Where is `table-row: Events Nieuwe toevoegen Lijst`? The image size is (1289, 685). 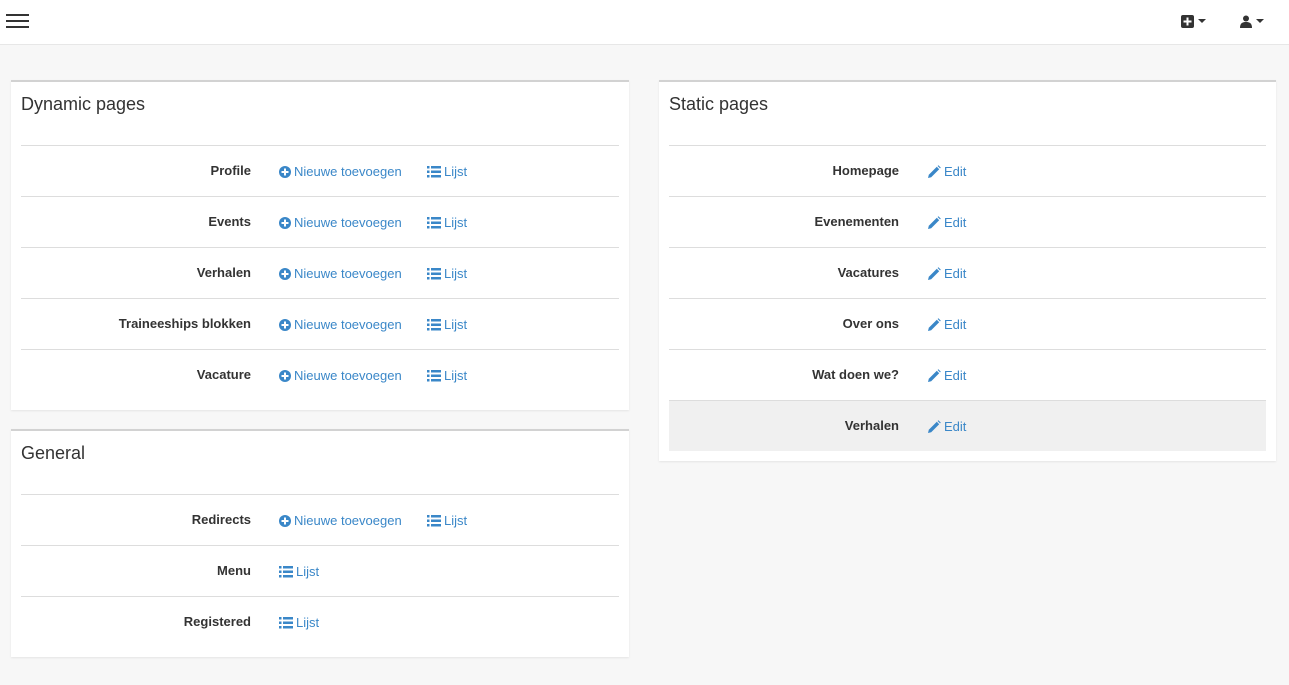
table-row: Events Nieuwe toevoegen Lijst is located at coordinates (320, 221).